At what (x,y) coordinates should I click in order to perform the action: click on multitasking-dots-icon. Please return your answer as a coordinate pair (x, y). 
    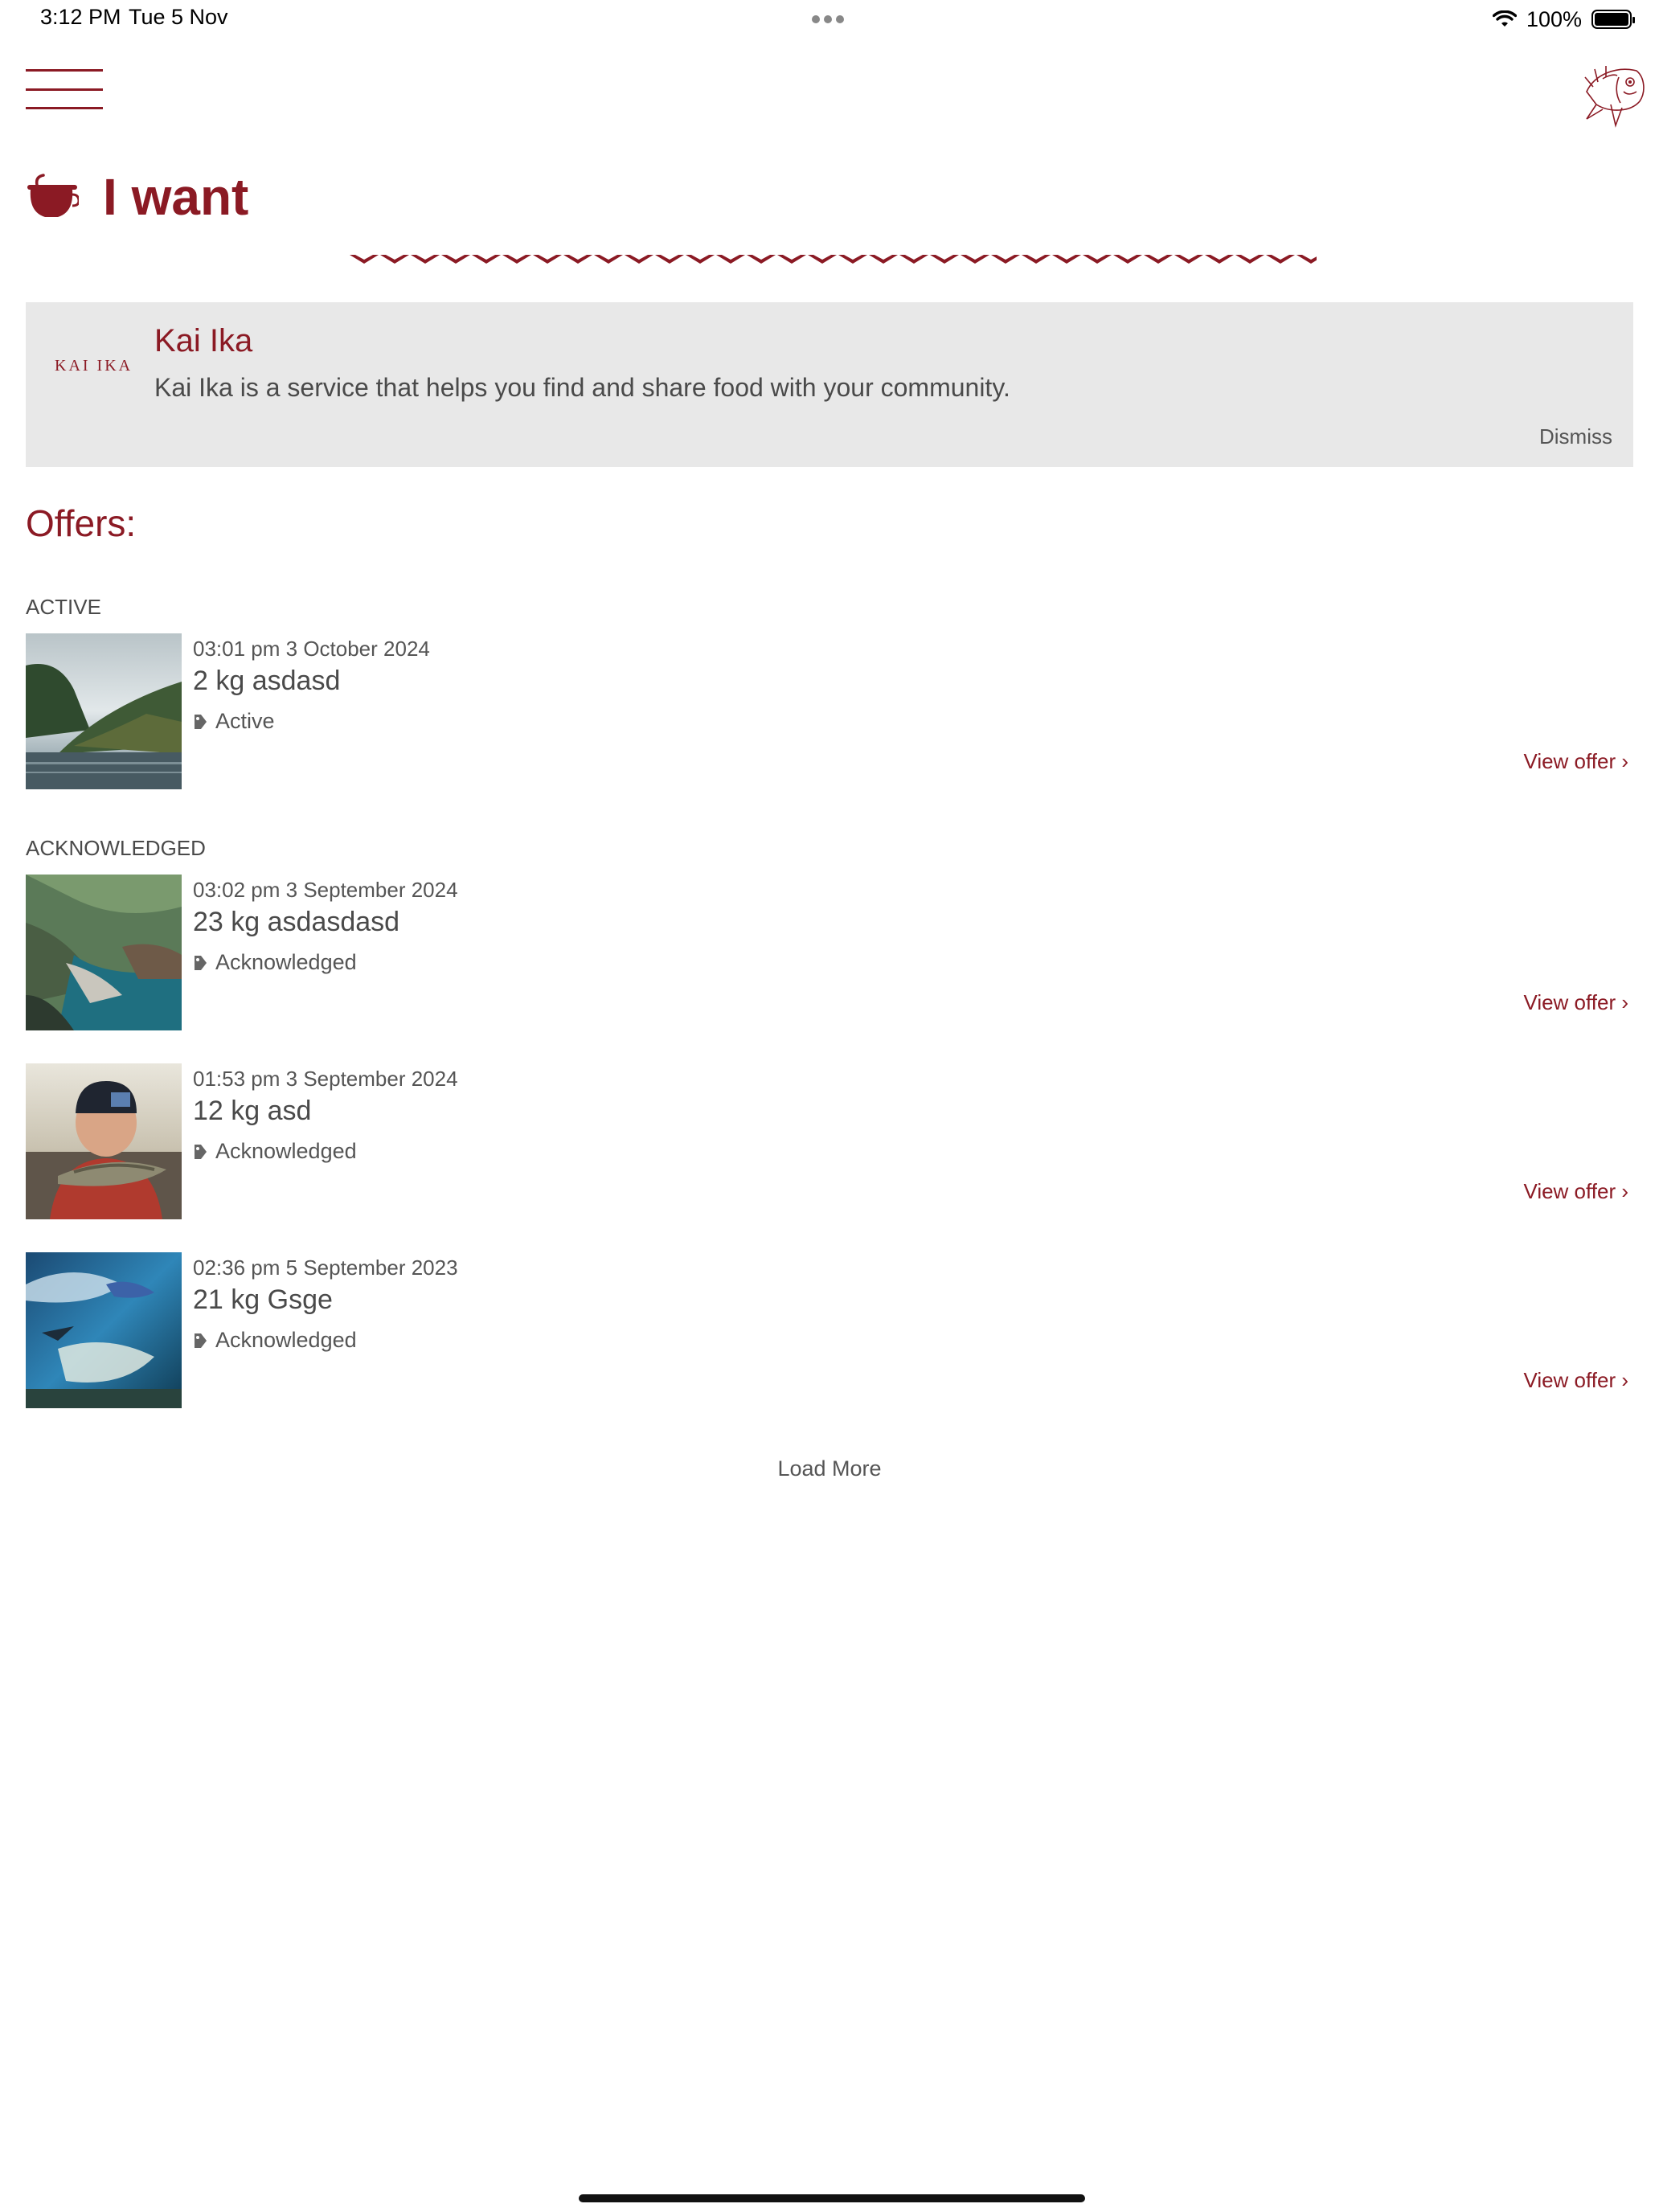
    Looking at the image, I should click on (831, 18).